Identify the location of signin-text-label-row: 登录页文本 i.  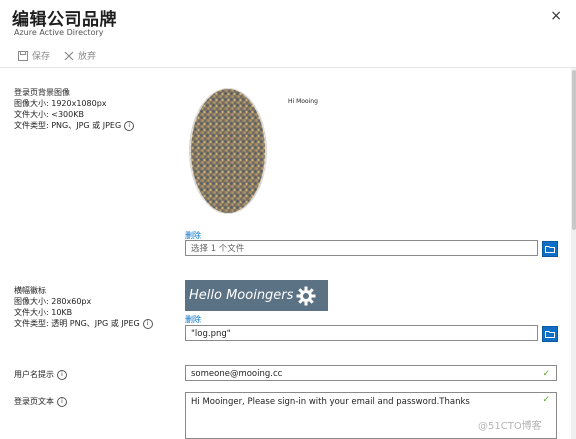
(40, 401).